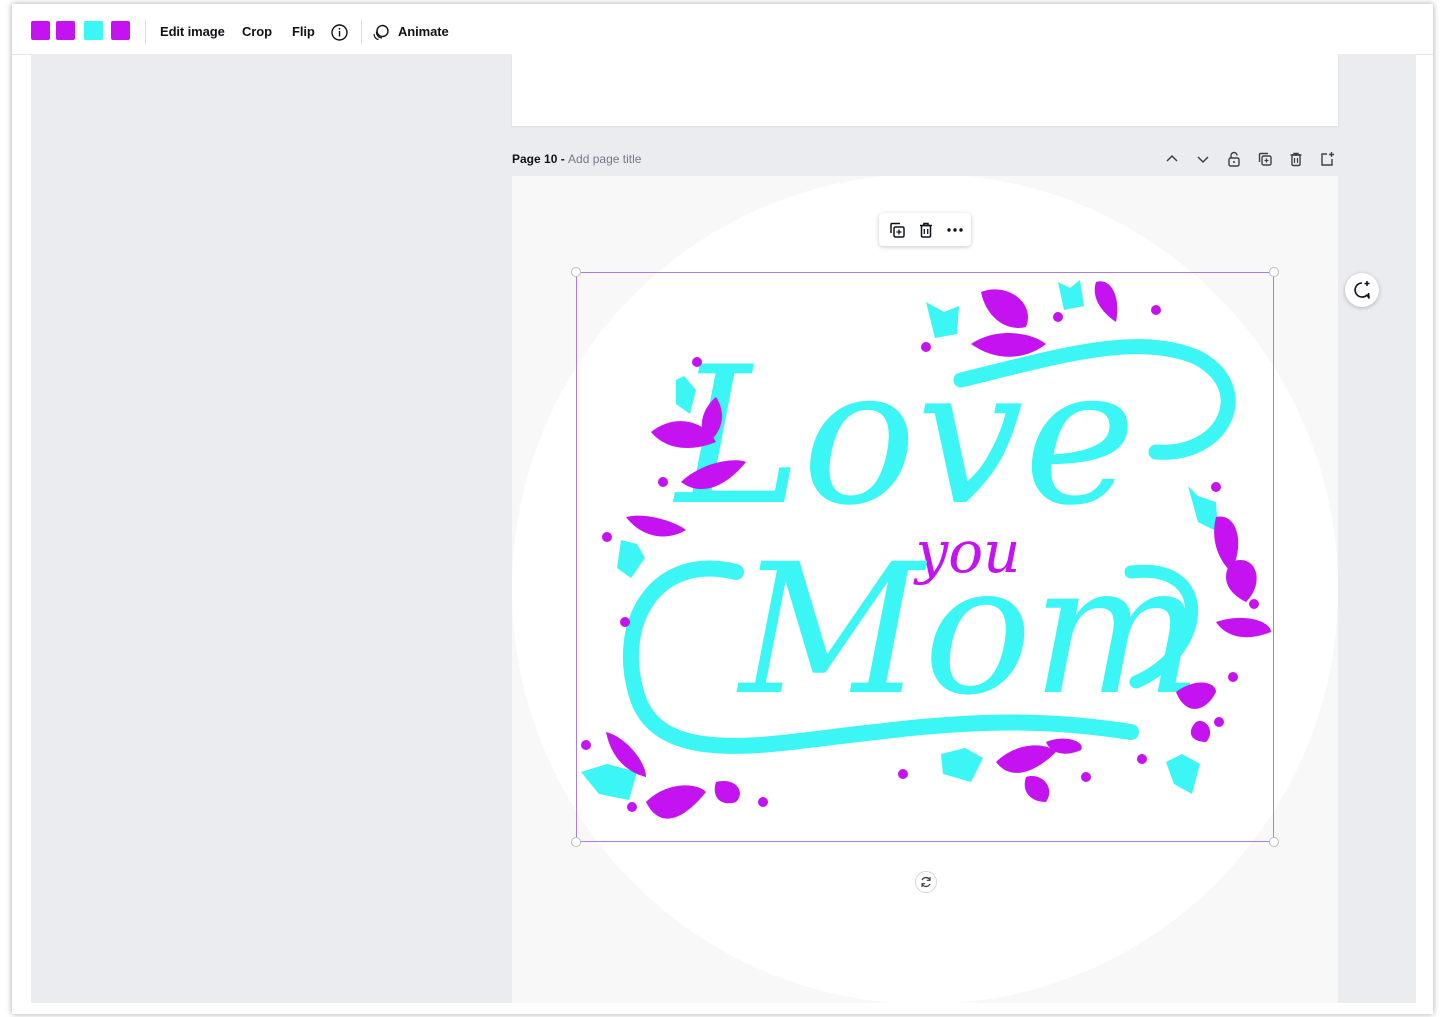 This screenshot has height=1017, width=1447. What do you see at coordinates (423, 31) in the screenshot?
I see `animate-button: Animate` at bounding box center [423, 31].